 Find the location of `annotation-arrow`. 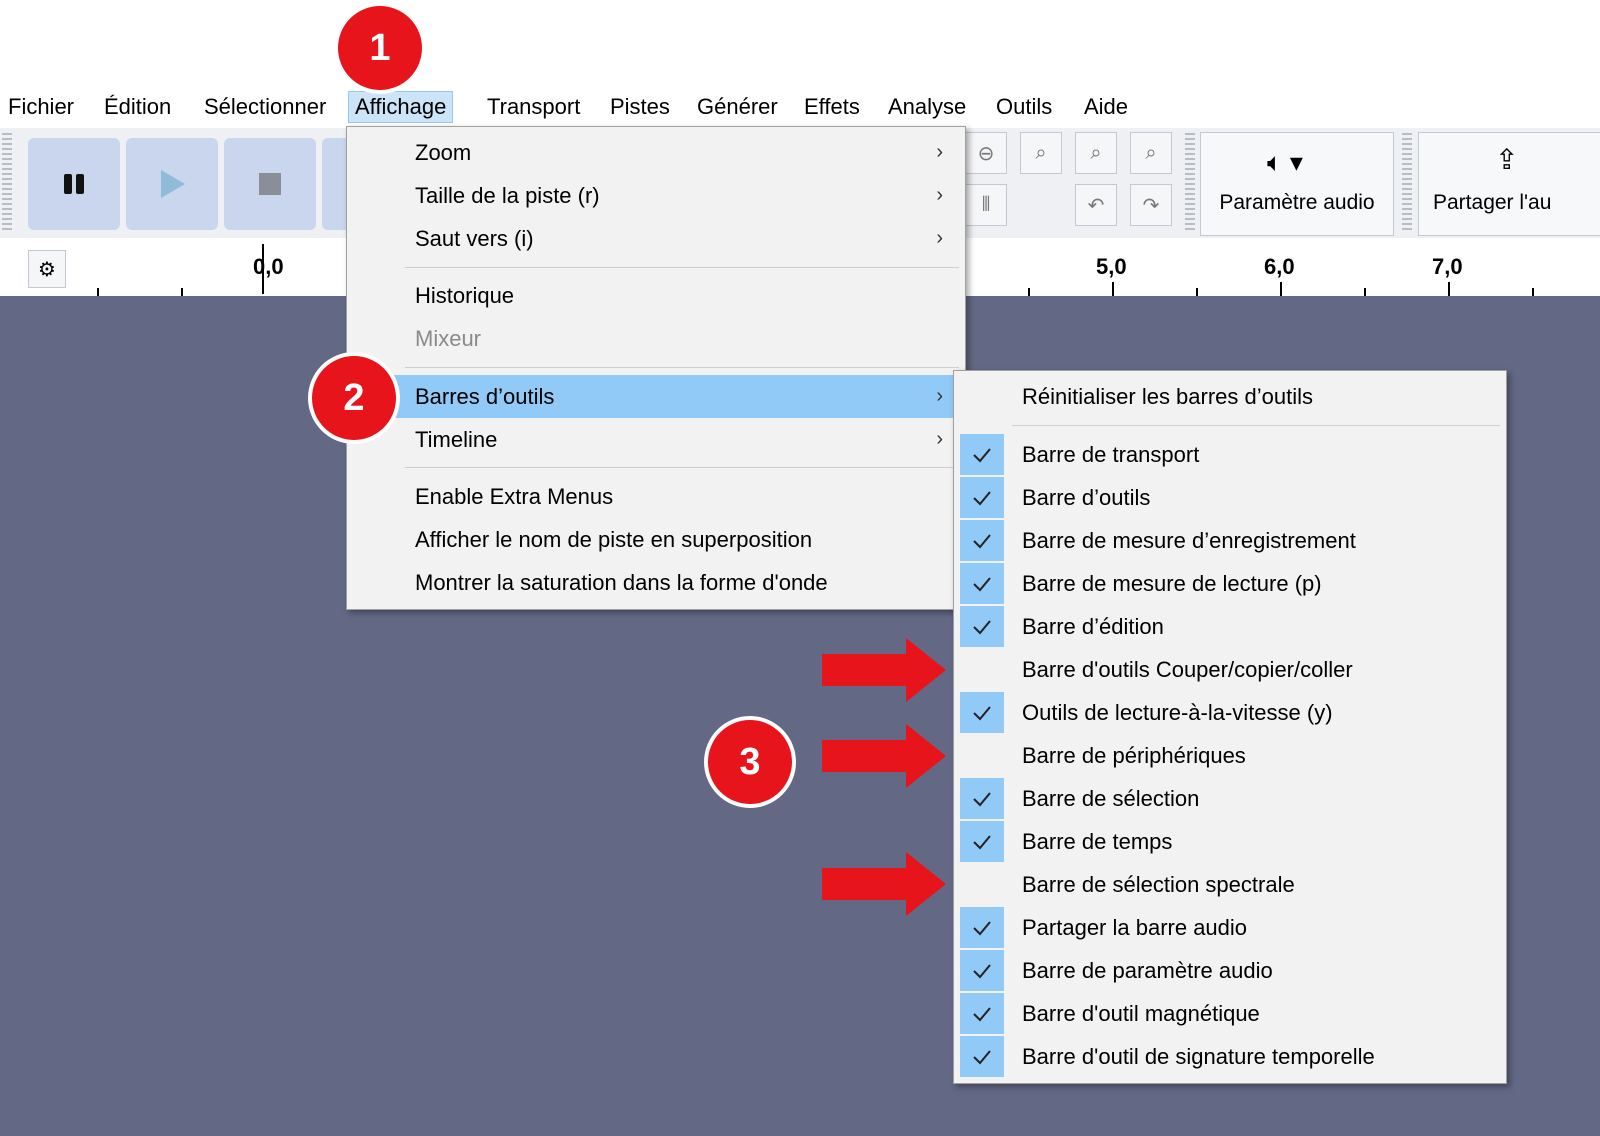

annotation-arrow is located at coordinates (884, 884).